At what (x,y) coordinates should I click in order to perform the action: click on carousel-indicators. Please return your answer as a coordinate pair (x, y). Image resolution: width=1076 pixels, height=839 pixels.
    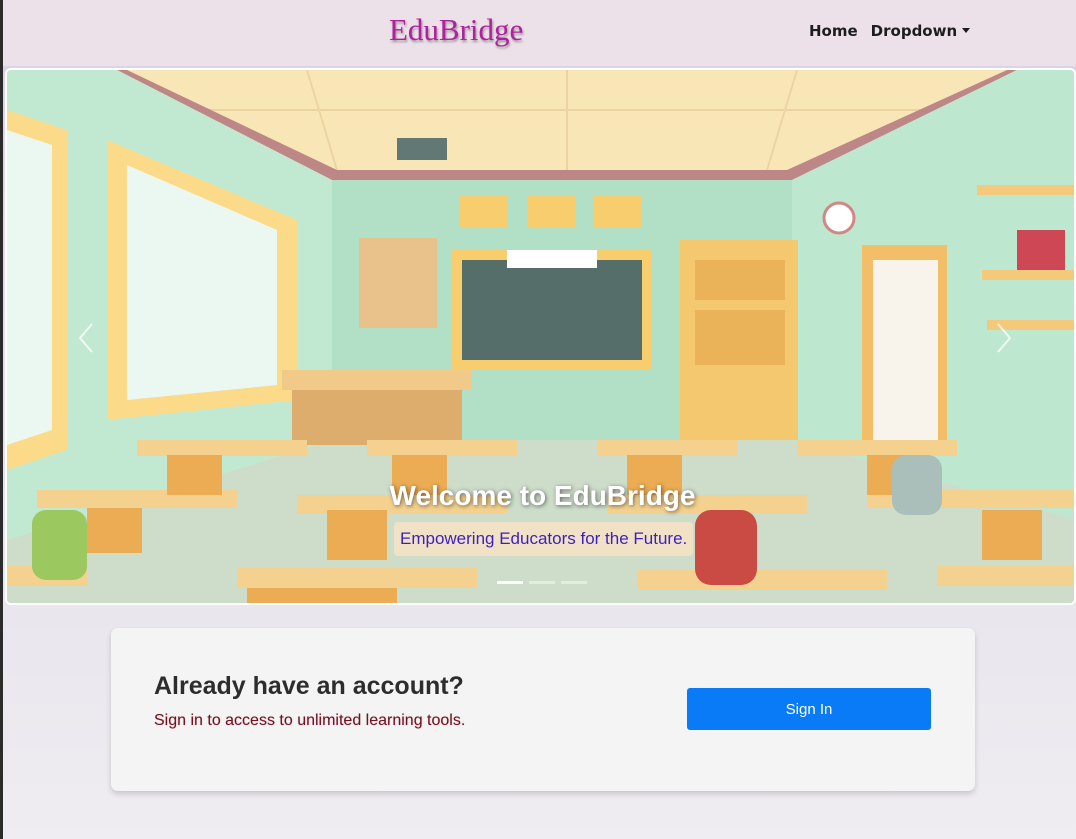
    Looking at the image, I should click on (542, 582).